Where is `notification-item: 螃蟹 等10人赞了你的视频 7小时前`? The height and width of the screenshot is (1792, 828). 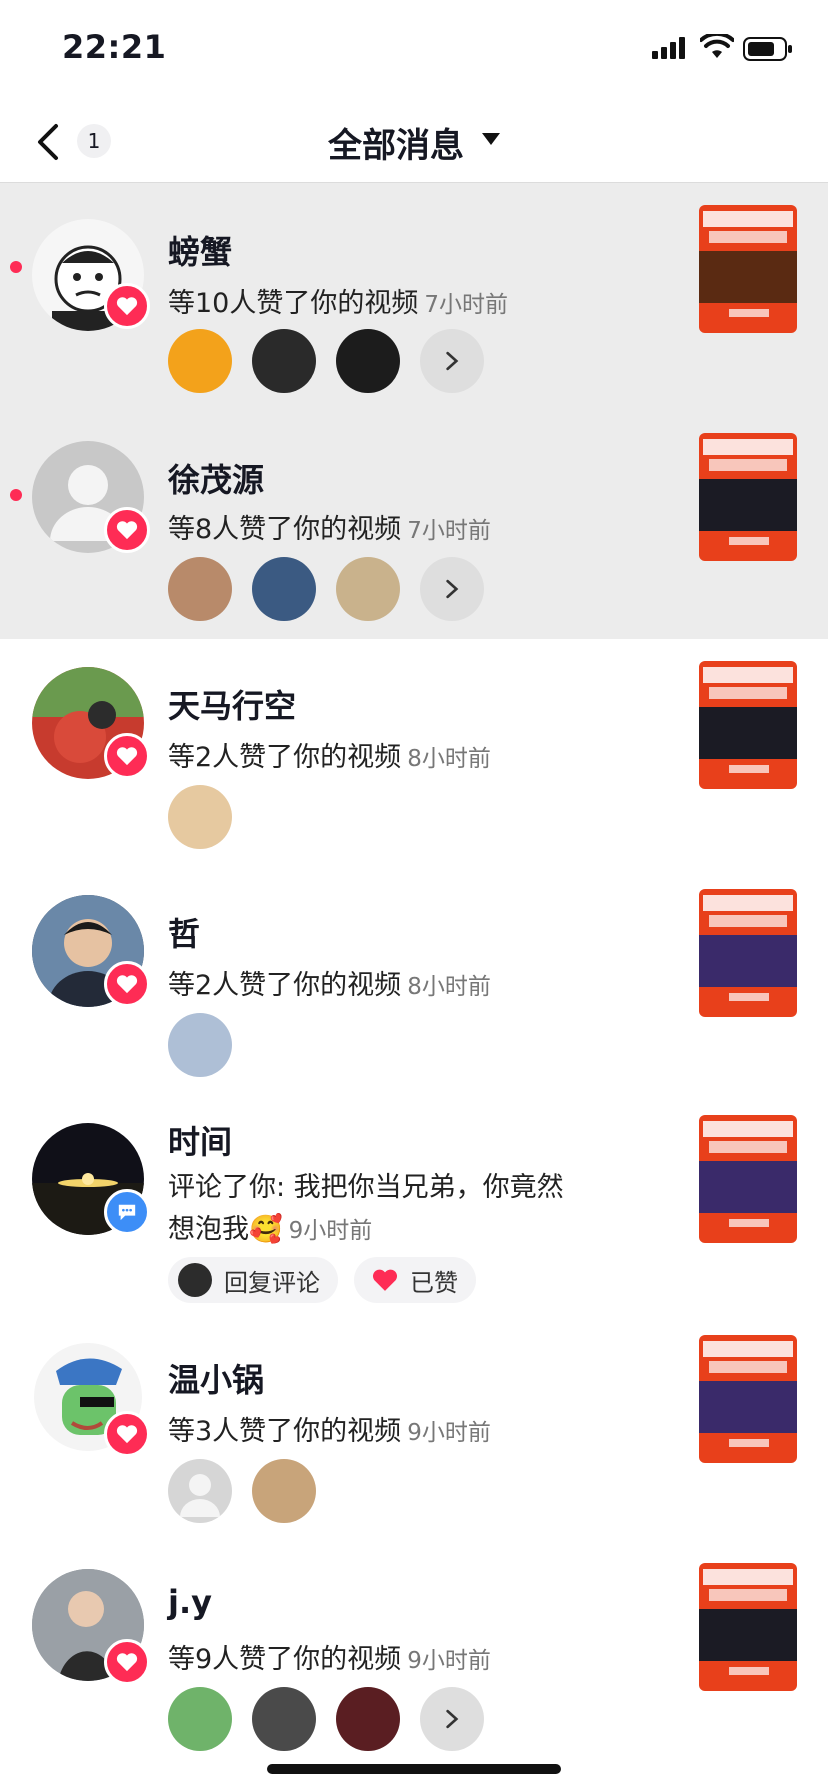
notification-item: 螃蟹 等10人赞了你的视频 7小时前 is located at coordinates (414, 297).